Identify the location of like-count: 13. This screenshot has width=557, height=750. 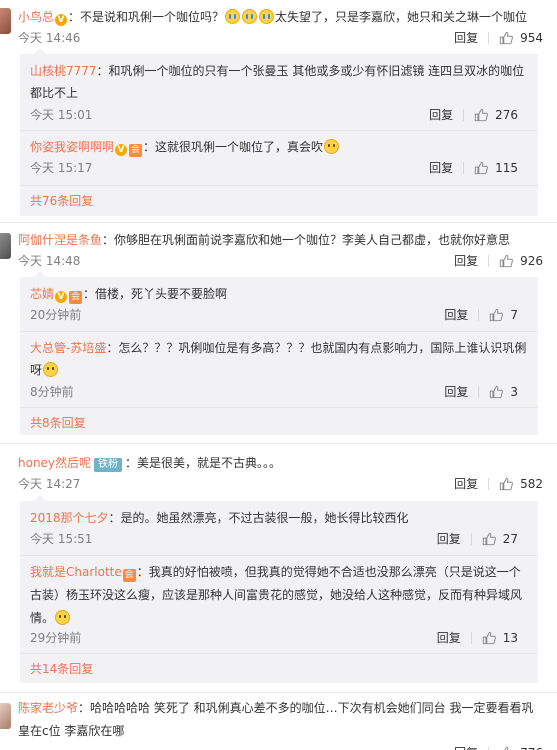
(510, 638).